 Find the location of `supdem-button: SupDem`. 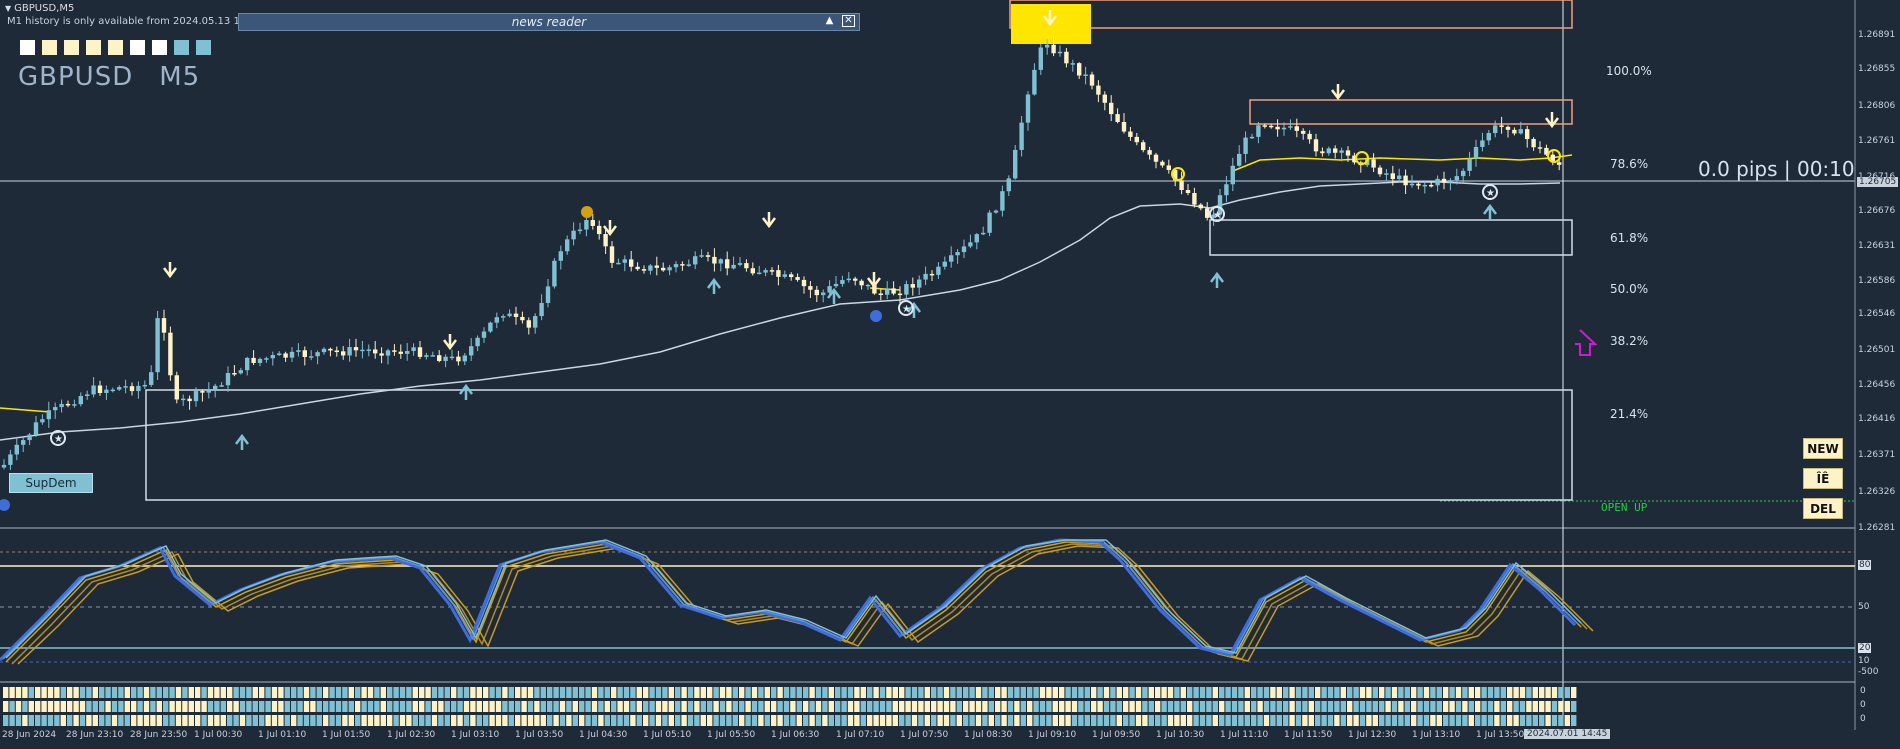

supdem-button: SupDem is located at coordinates (51, 483).